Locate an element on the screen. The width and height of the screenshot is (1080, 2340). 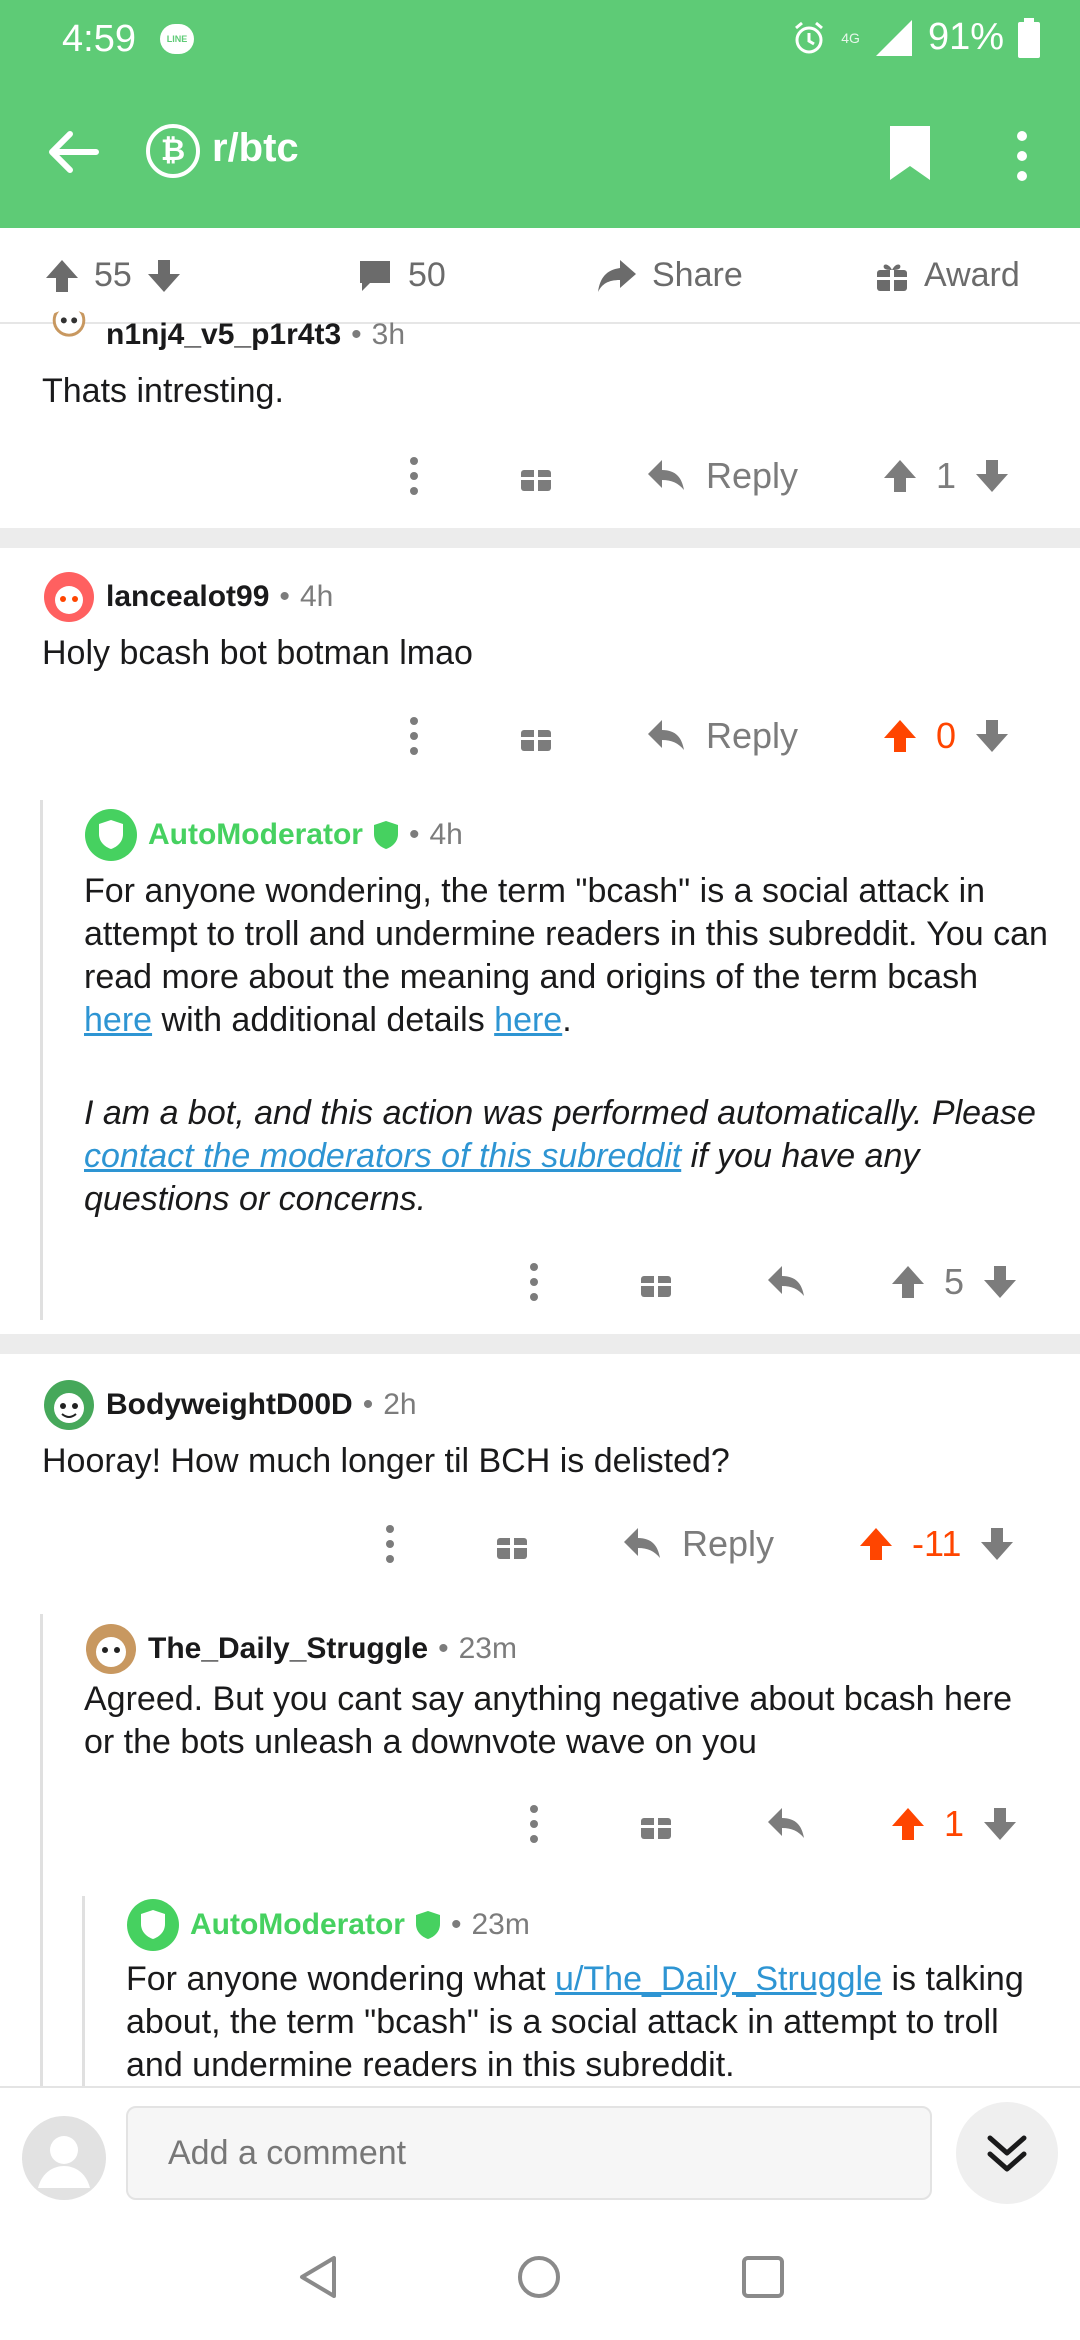
comment-meta: AutoModerator • 23m is located at coordinates (328, 1925).